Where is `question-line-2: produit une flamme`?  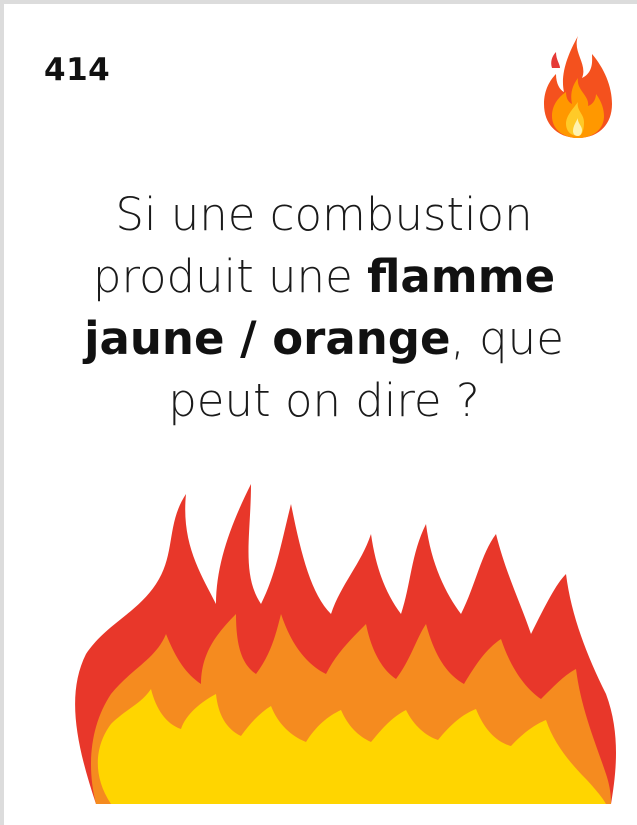
question-line-2: produit une flamme is located at coordinates (324, 277).